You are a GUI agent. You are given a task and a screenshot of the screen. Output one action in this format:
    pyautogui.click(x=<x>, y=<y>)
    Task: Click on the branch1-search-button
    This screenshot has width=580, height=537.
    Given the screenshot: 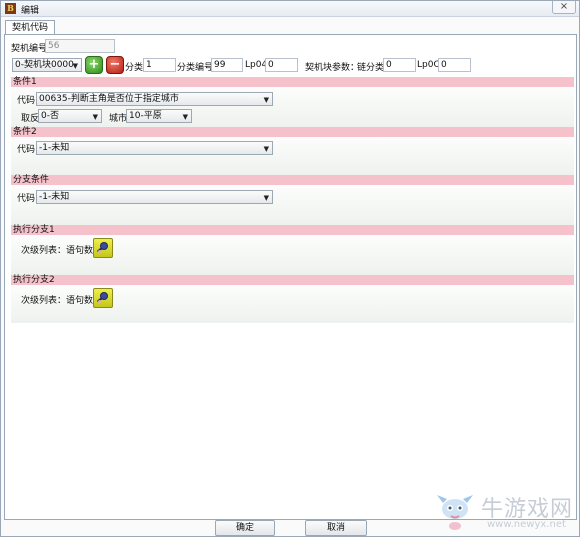 What is the action you would take?
    pyautogui.click(x=103, y=248)
    